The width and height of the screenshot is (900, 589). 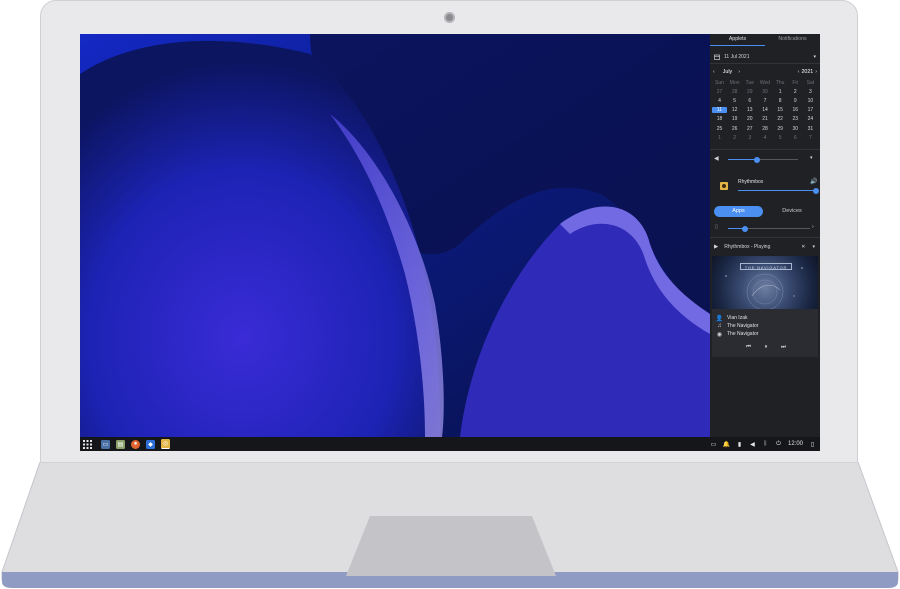 I want to click on power-icon: ⏻, so click(x=778, y=444).